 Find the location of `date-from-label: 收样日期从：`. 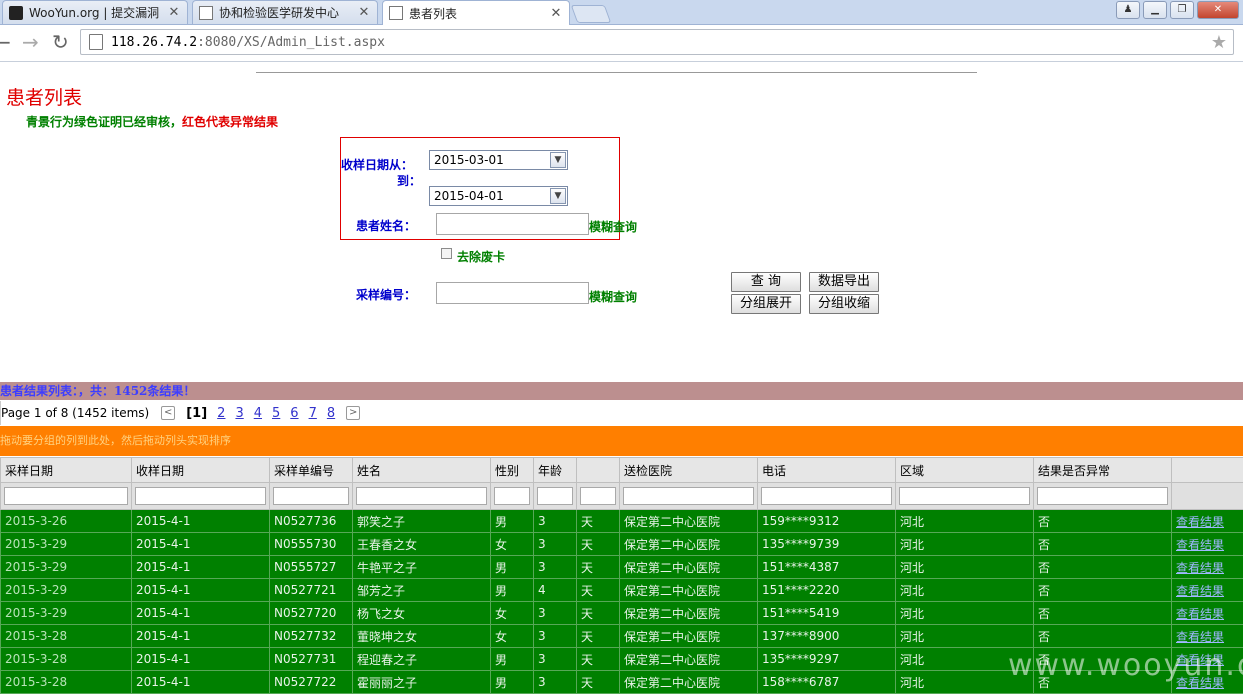

date-from-label: 收样日期从： is located at coordinates (377, 165).